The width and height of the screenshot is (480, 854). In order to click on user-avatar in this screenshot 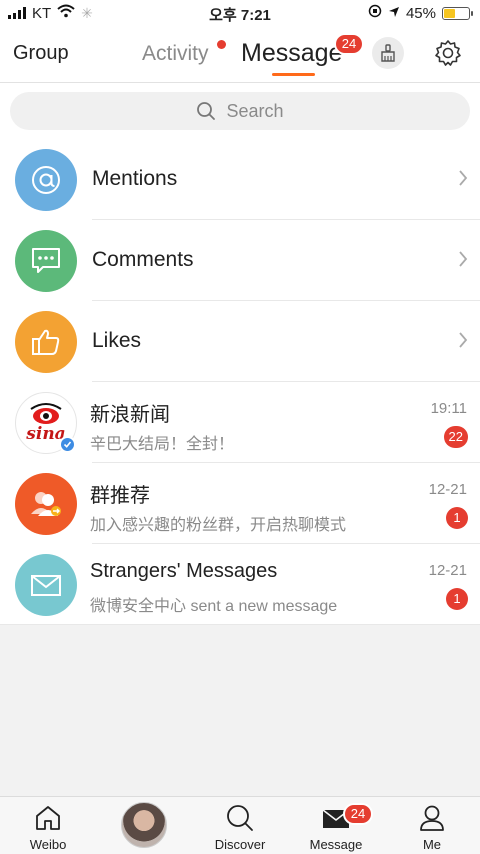, I will do `click(144, 825)`.